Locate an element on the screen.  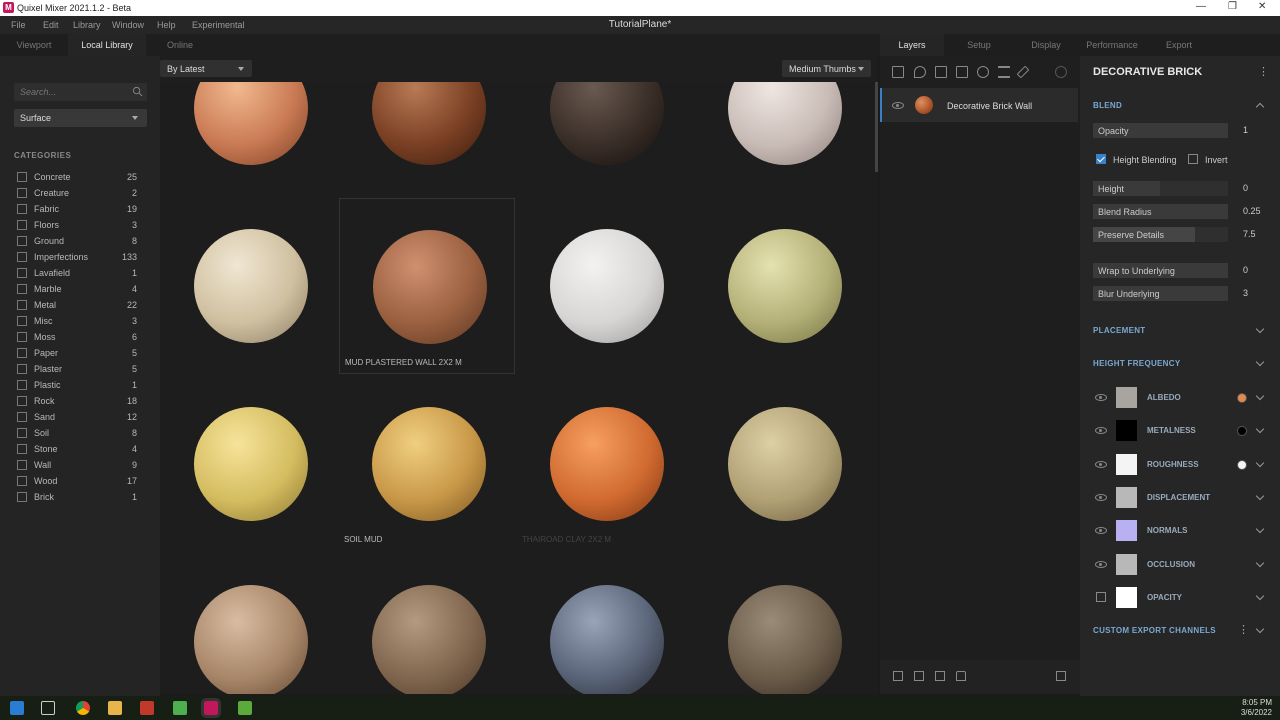
category-item: Rock 18 is located at coordinates (77, 401).